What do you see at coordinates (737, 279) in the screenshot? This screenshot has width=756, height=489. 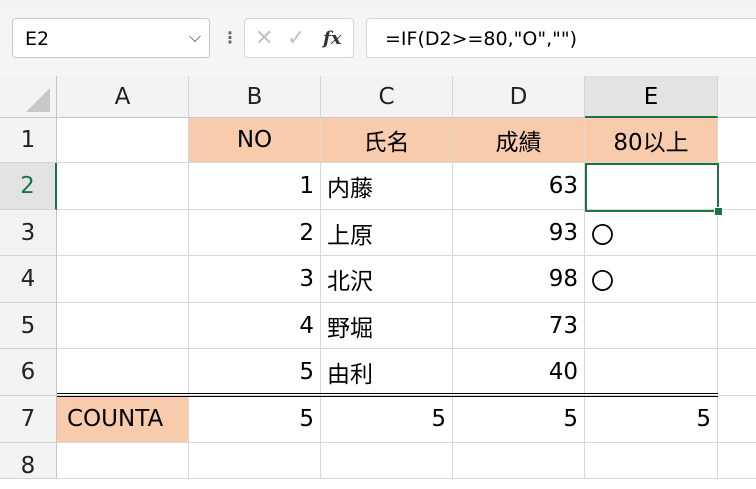 I see `cell-f4` at bounding box center [737, 279].